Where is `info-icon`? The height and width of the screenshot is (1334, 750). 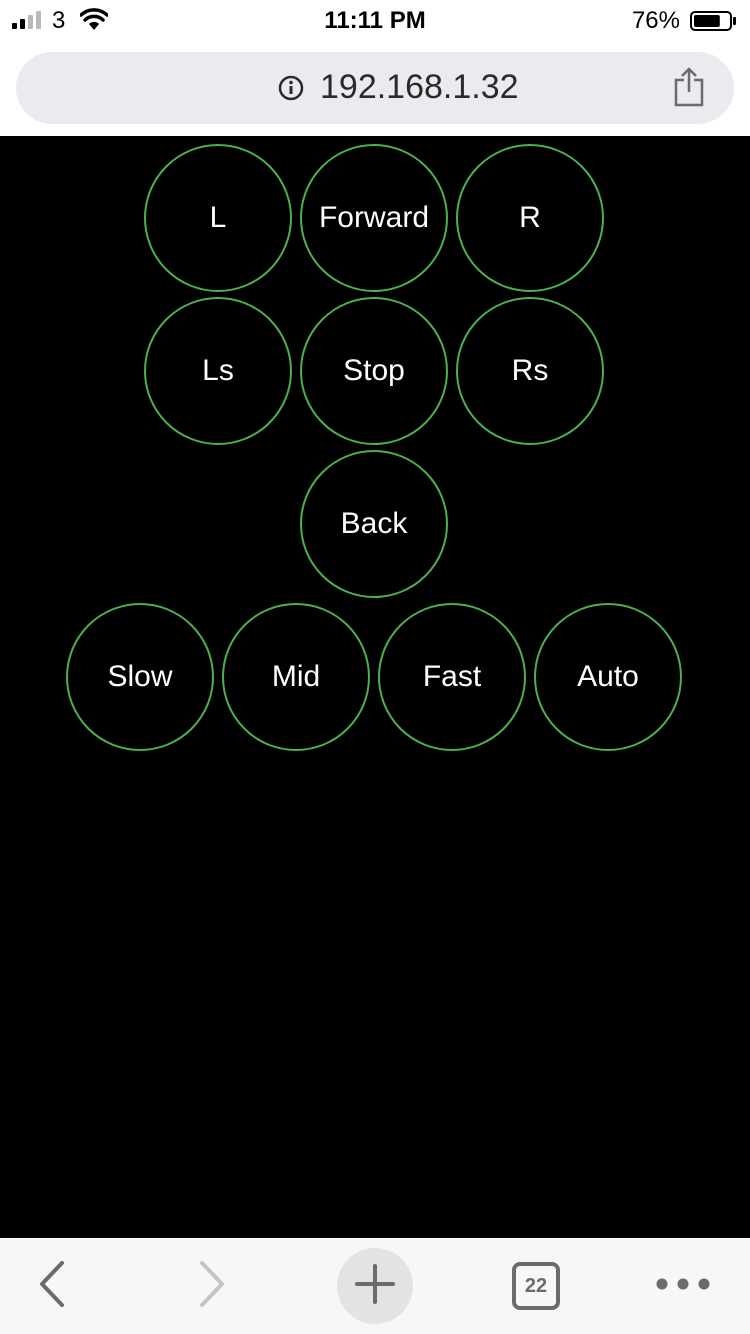
info-icon is located at coordinates (291, 90).